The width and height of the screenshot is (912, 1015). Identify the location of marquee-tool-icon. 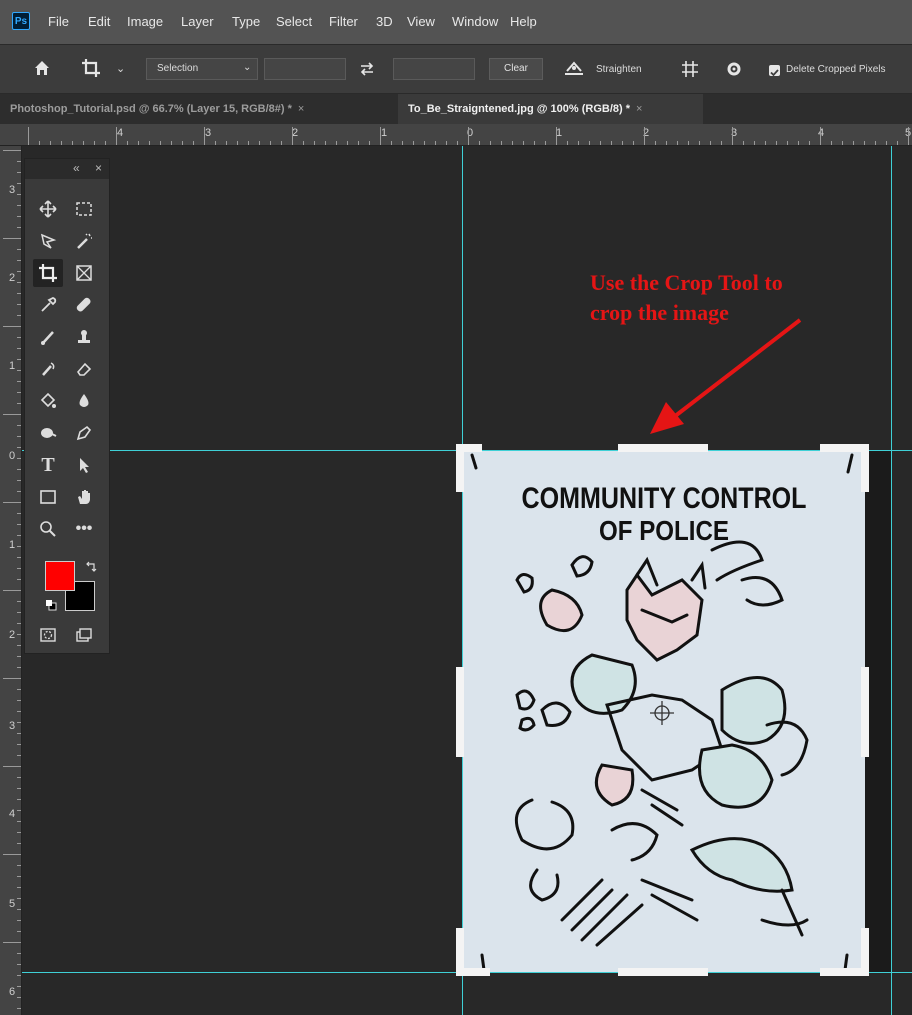
(84, 209).